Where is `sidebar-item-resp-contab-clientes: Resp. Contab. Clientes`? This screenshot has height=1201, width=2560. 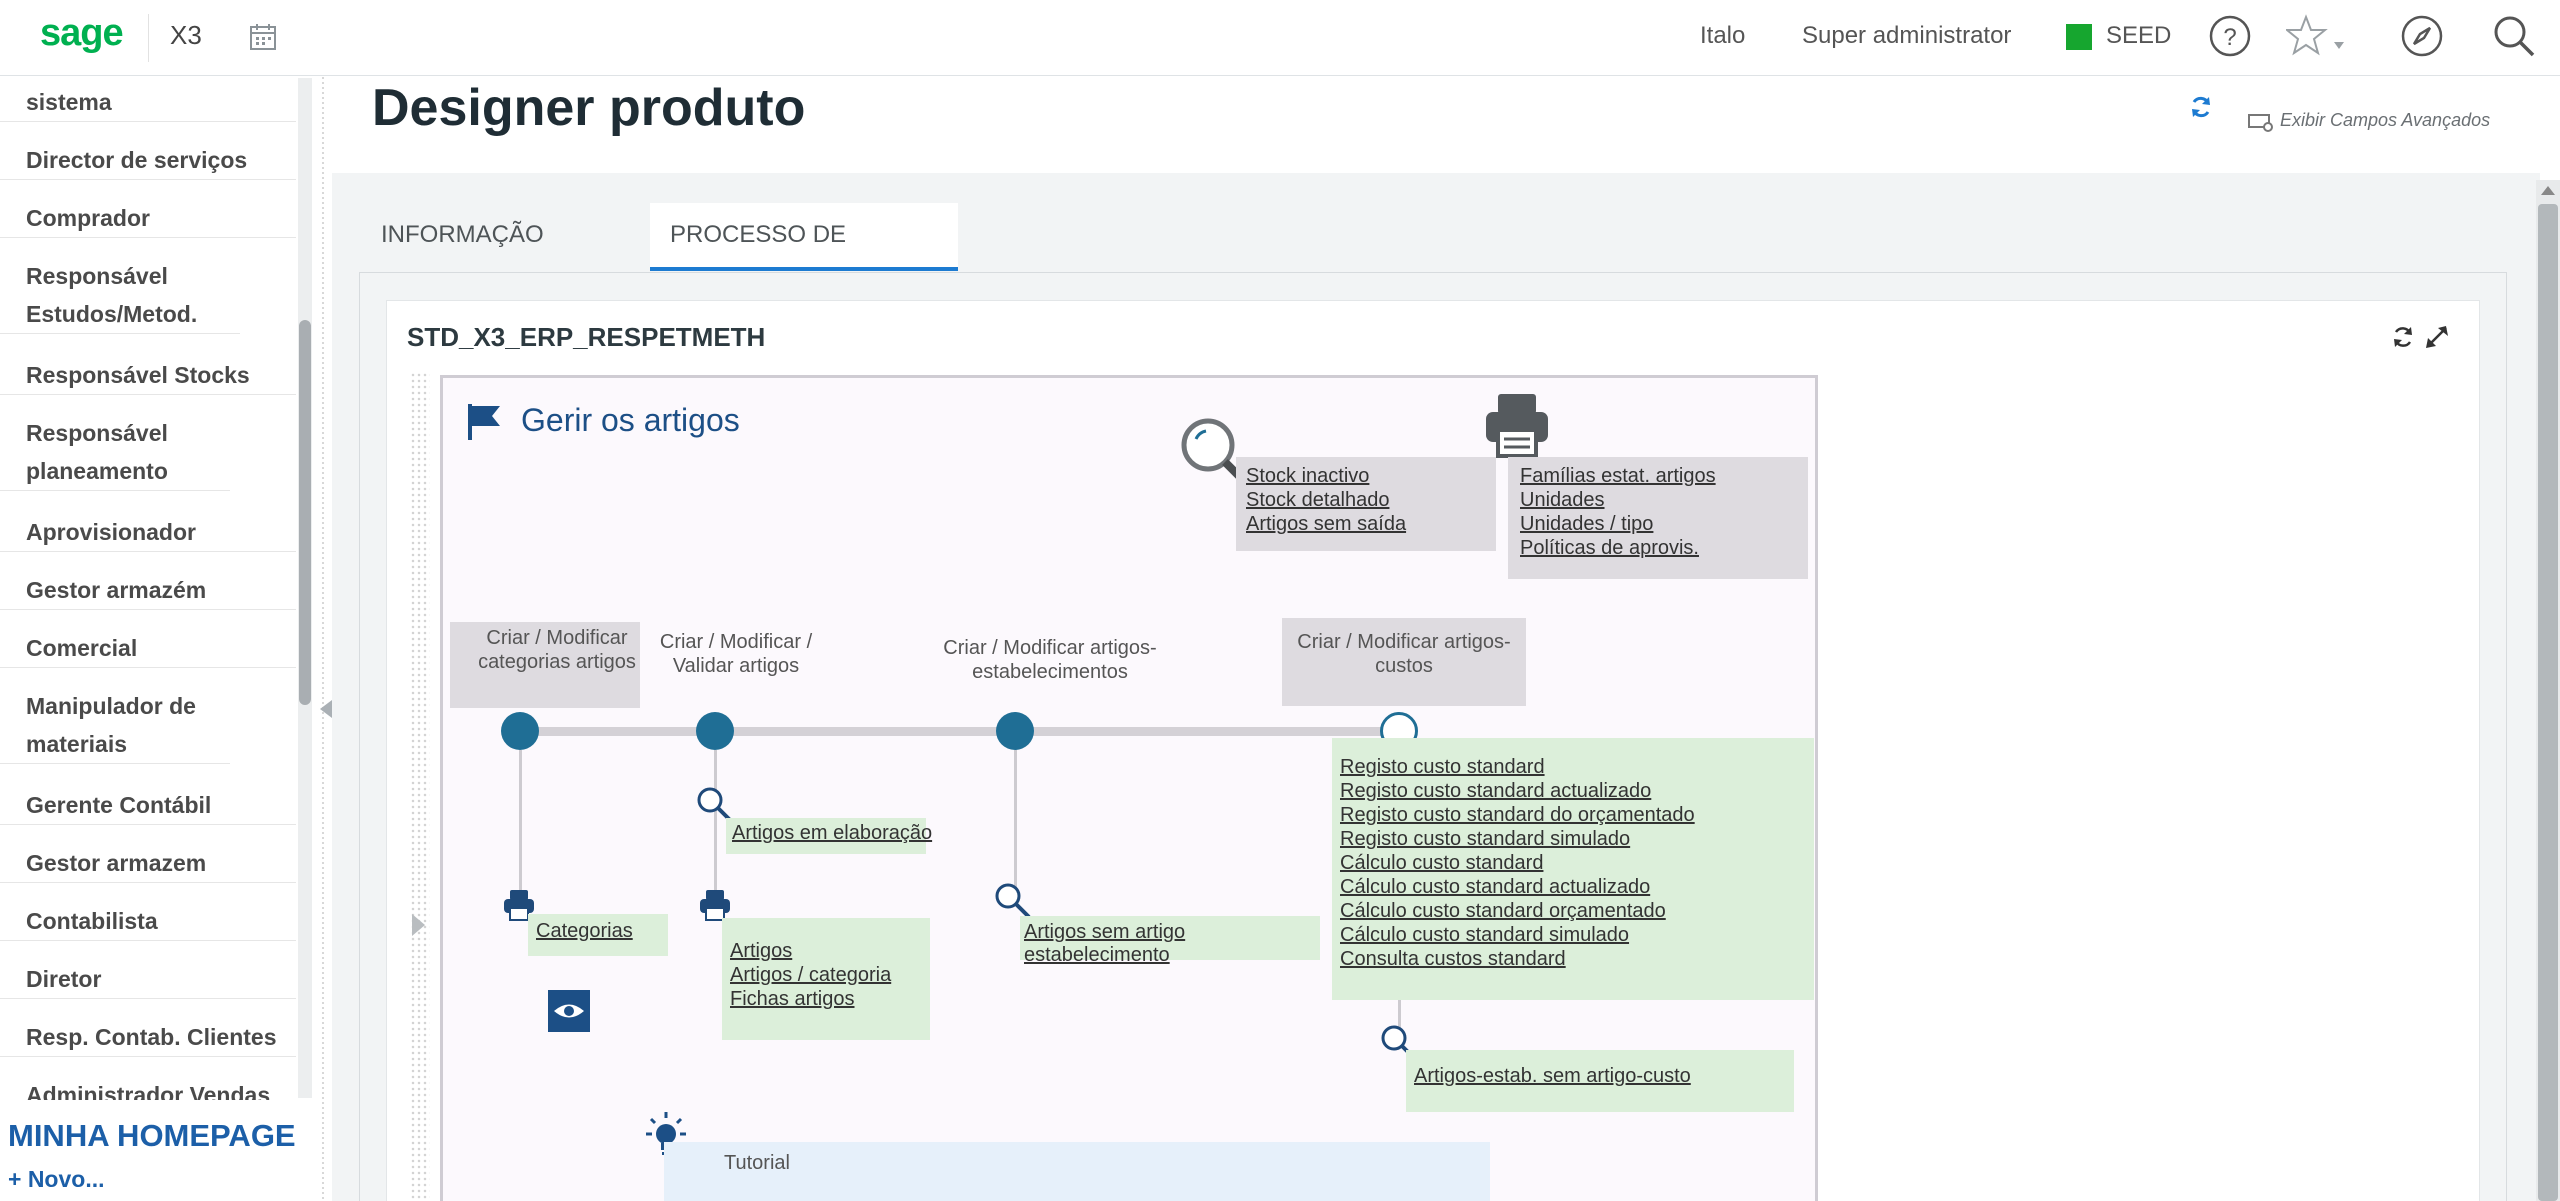 sidebar-item-resp-contab-clientes: Resp. Contab. Clientes is located at coordinates (148, 1037).